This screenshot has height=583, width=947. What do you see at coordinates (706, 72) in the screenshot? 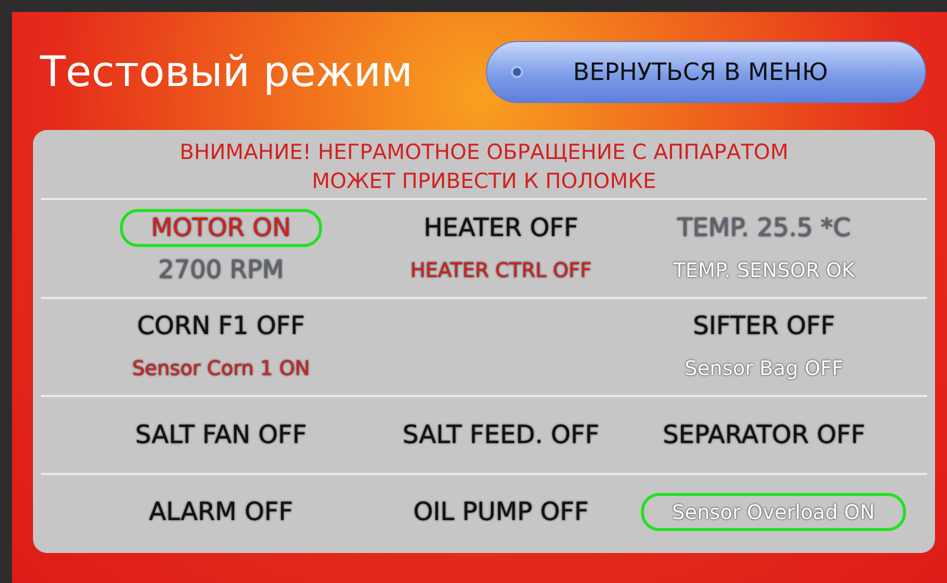
I see `menu-button: ВЕРНУТЬСЯ В МЕНЮ` at bounding box center [706, 72].